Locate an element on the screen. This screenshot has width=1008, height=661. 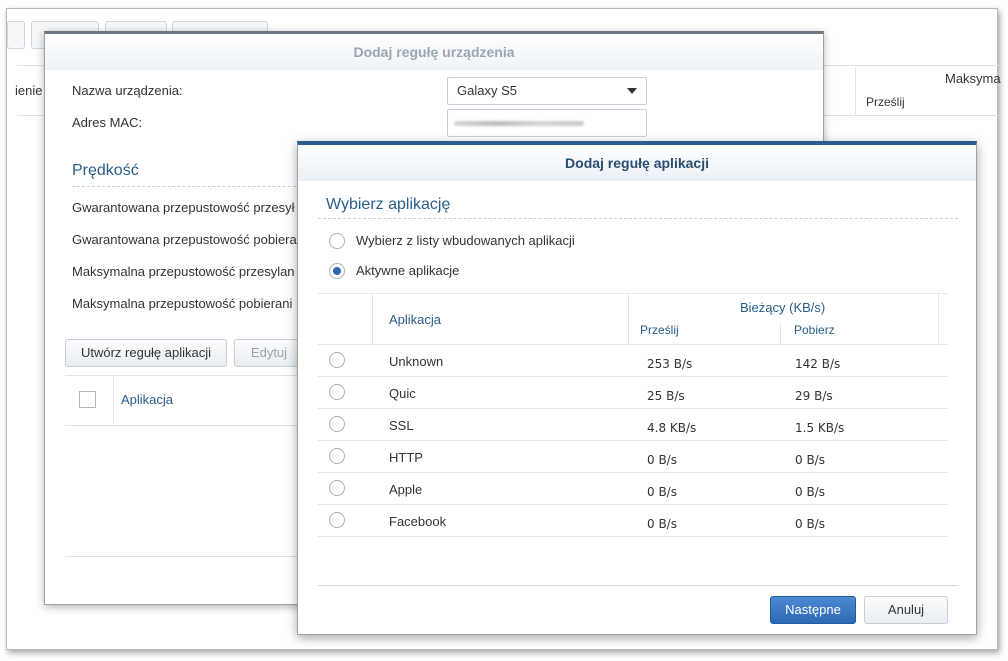
mac-address-field is located at coordinates (547, 123).